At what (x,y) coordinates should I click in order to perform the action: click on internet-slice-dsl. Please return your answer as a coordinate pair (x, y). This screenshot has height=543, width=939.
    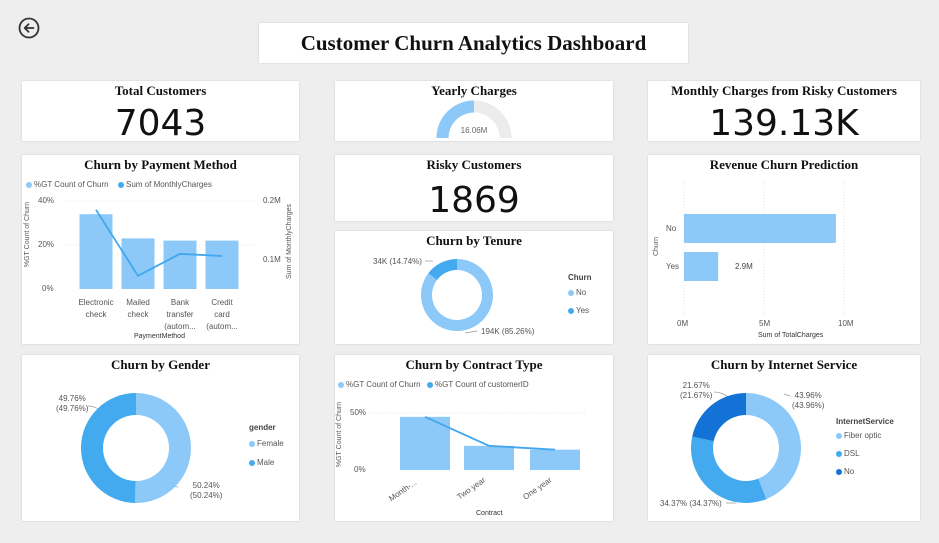
    Looking at the image, I should click on (729, 469).